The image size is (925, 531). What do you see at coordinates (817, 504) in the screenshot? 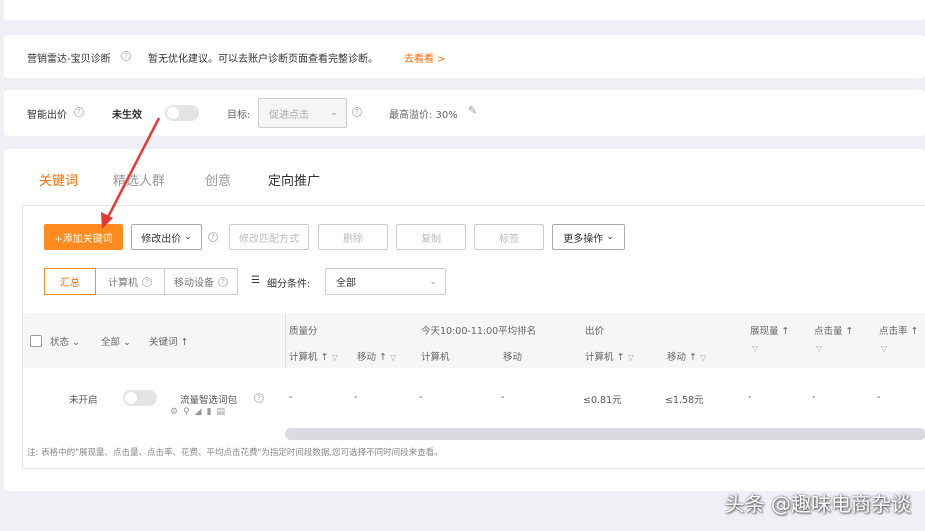
I see `watermark: 头条 @趣味电商杂谈` at bounding box center [817, 504].